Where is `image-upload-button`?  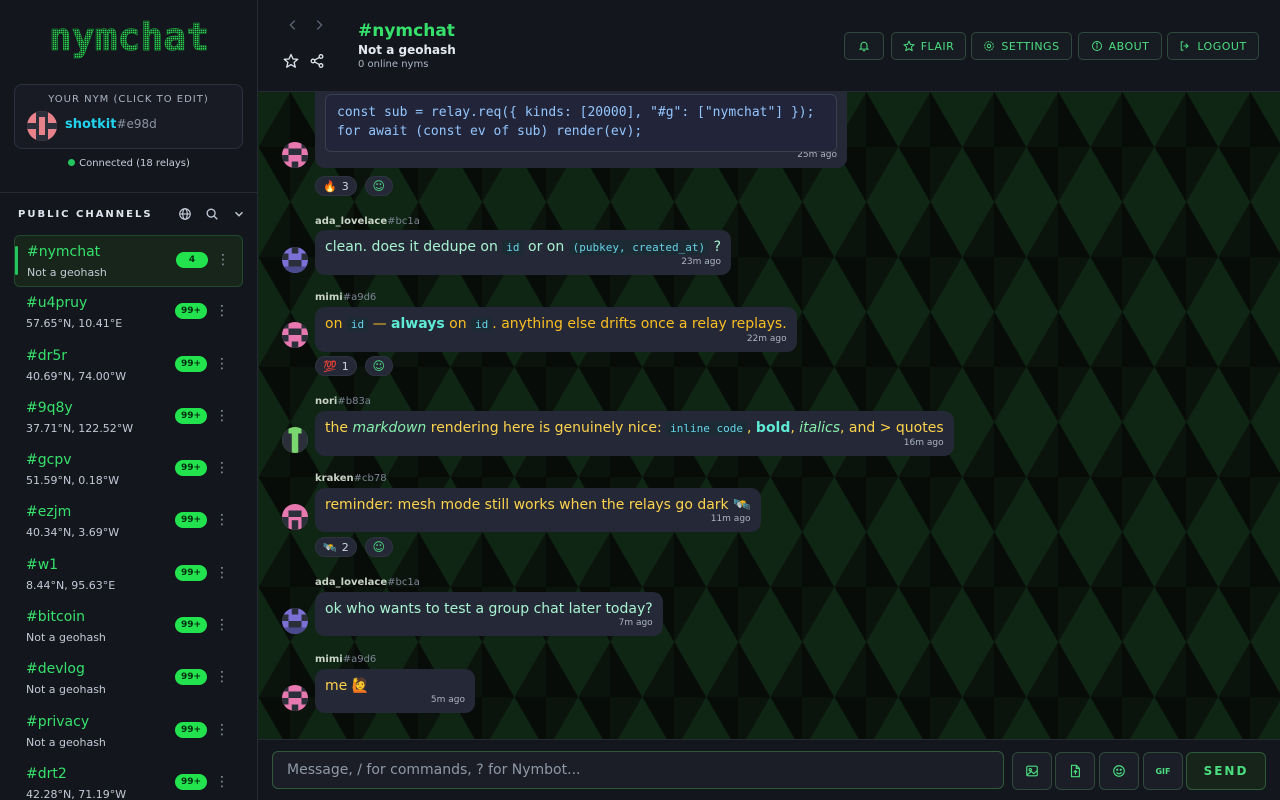
image-upload-button is located at coordinates (1032, 771).